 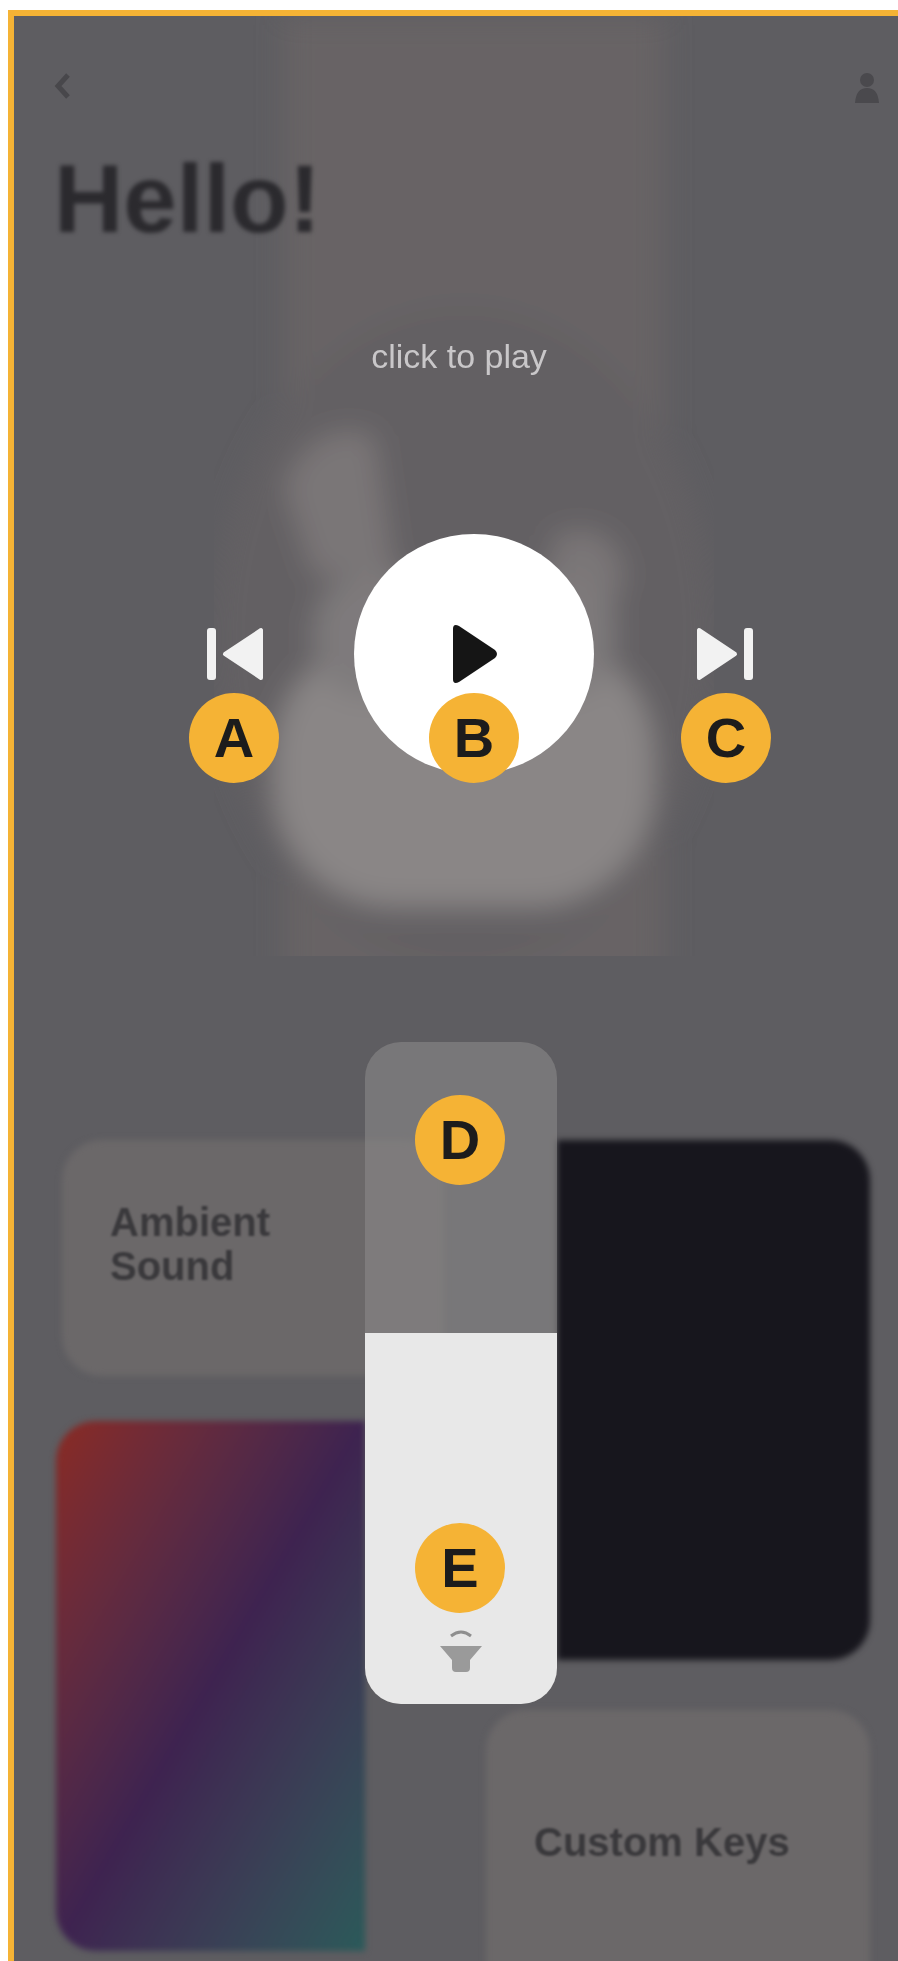 I want to click on volume-slider, so click(x=461, y=1373).